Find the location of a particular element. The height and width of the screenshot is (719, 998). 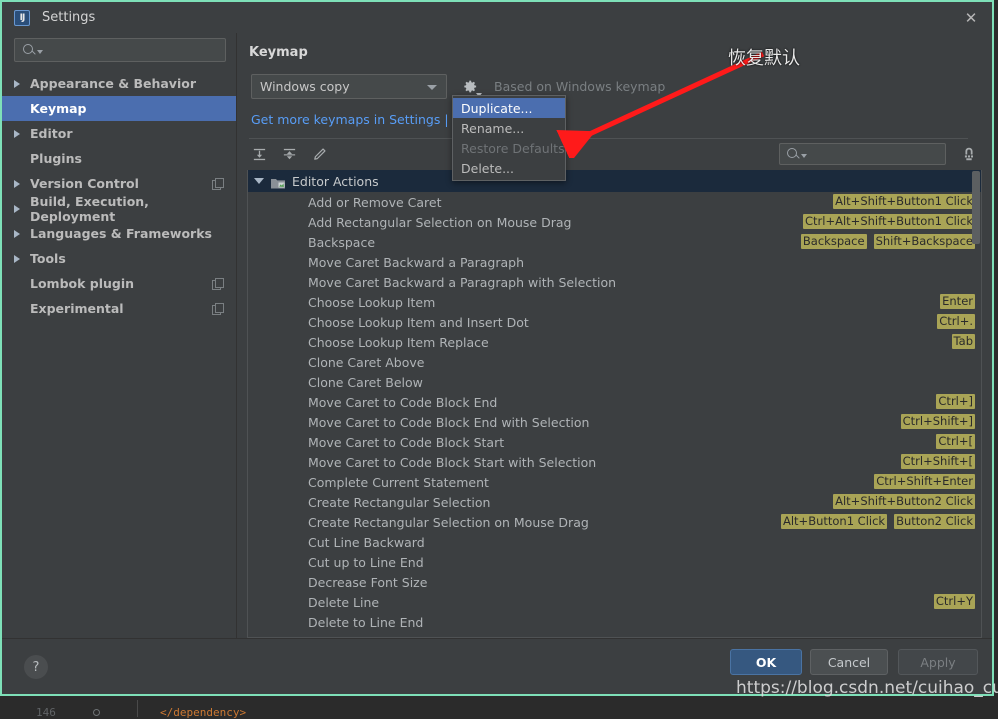

action-name: Choose Lookup Item is located at coordinates (372, 302).